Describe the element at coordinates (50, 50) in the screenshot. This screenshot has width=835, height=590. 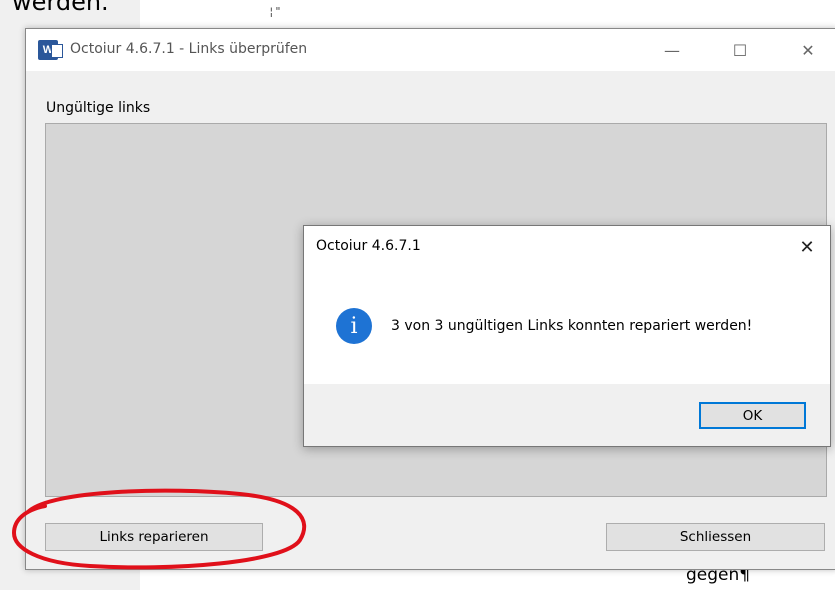
I see `word-app-icon: W` at that location.